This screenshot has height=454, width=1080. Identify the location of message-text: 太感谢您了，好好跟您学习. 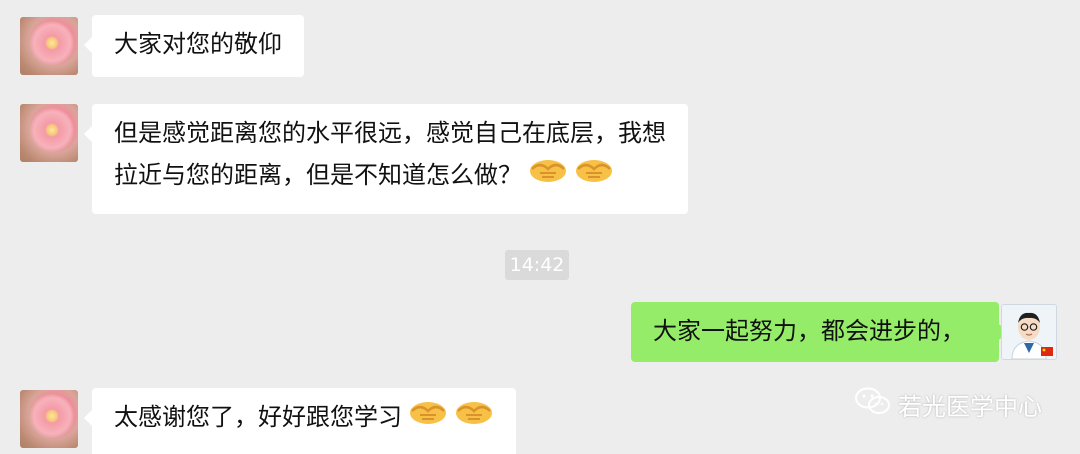
(258, 417).